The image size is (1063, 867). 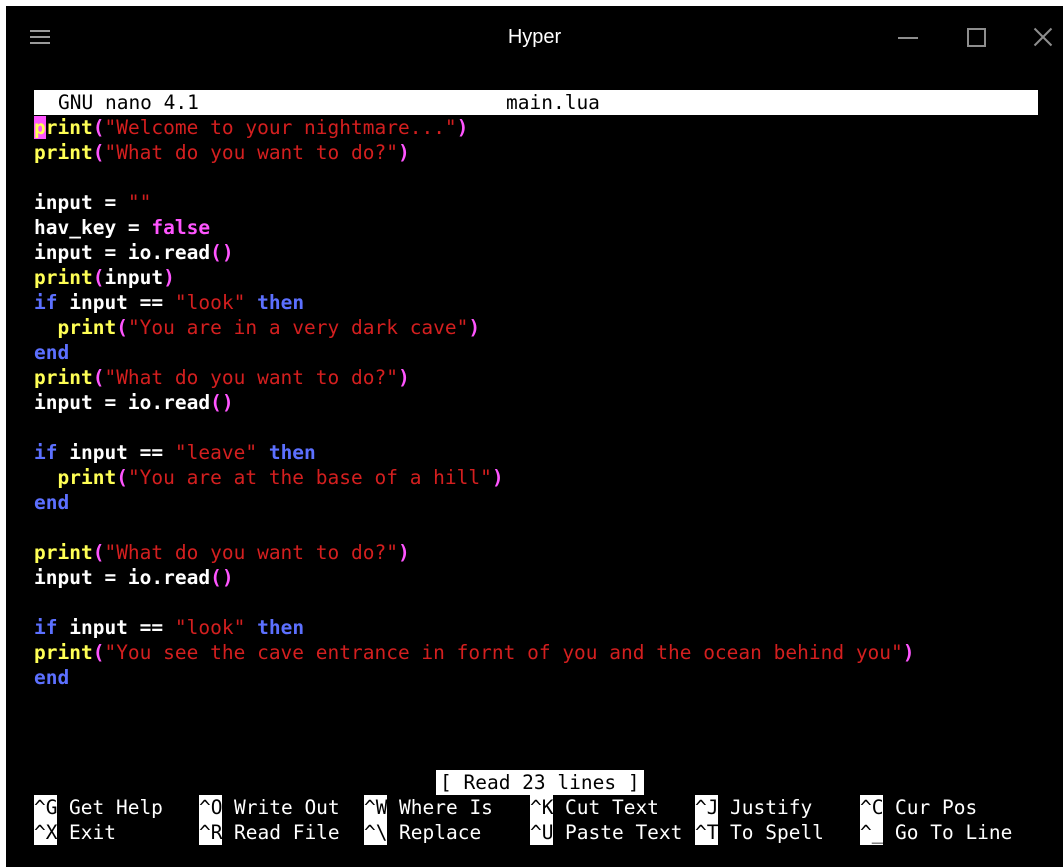 I want to click on shortcut-key: ^R, so click(x=210, y=832).